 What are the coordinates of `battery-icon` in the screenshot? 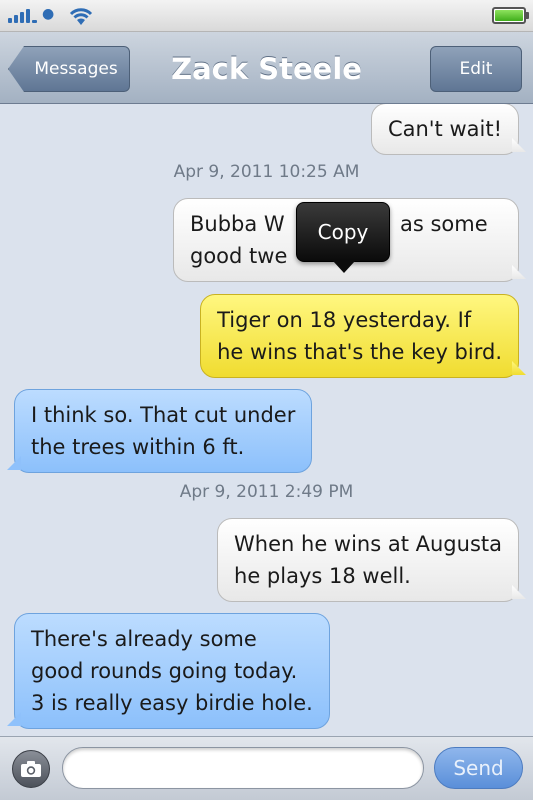 It's located at (510, 15).